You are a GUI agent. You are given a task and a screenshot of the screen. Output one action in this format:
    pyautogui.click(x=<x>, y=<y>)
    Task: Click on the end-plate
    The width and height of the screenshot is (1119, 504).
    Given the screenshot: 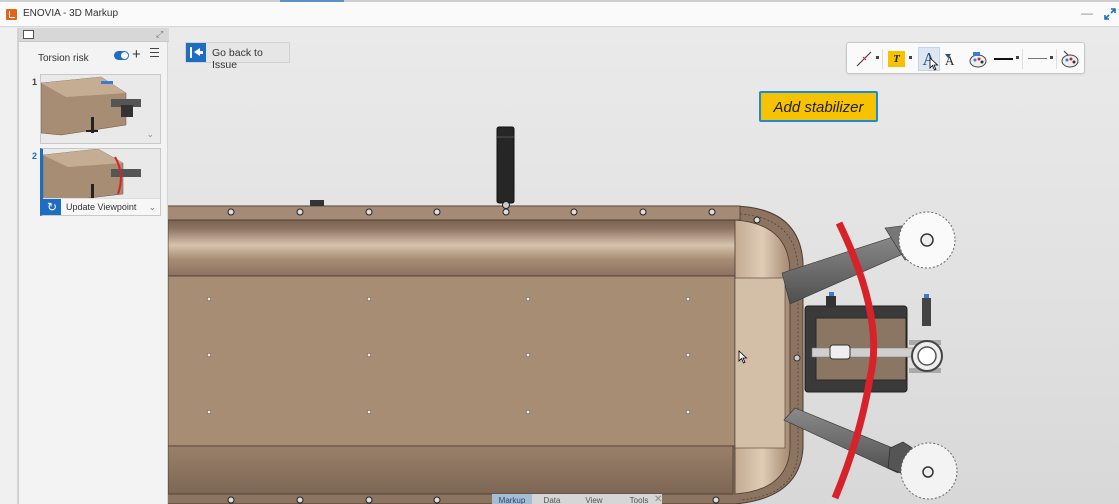 What is the action you would take?
    pyautogui.click(x=760, y=363)
    